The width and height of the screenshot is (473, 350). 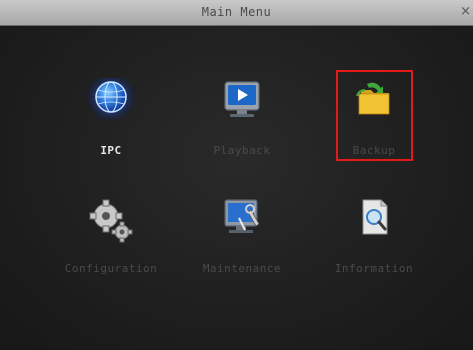 I want to click on menu-item-maintenance: Maintenance, so click(x=242, y=251).